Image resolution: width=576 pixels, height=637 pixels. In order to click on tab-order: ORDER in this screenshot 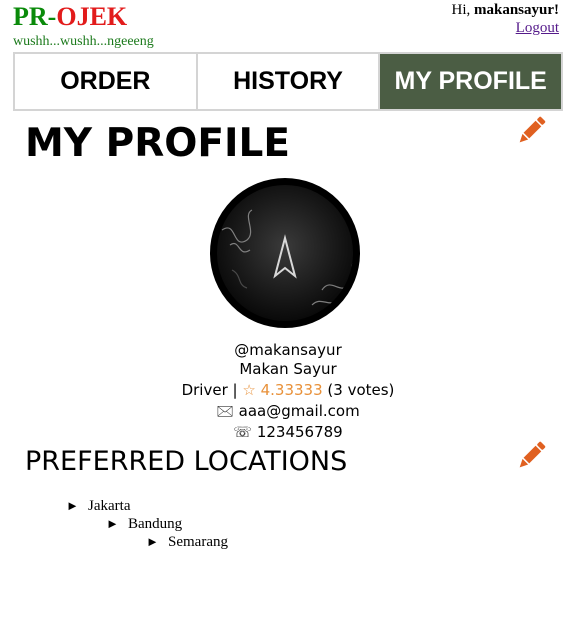, I will do `click(106, 81)`.